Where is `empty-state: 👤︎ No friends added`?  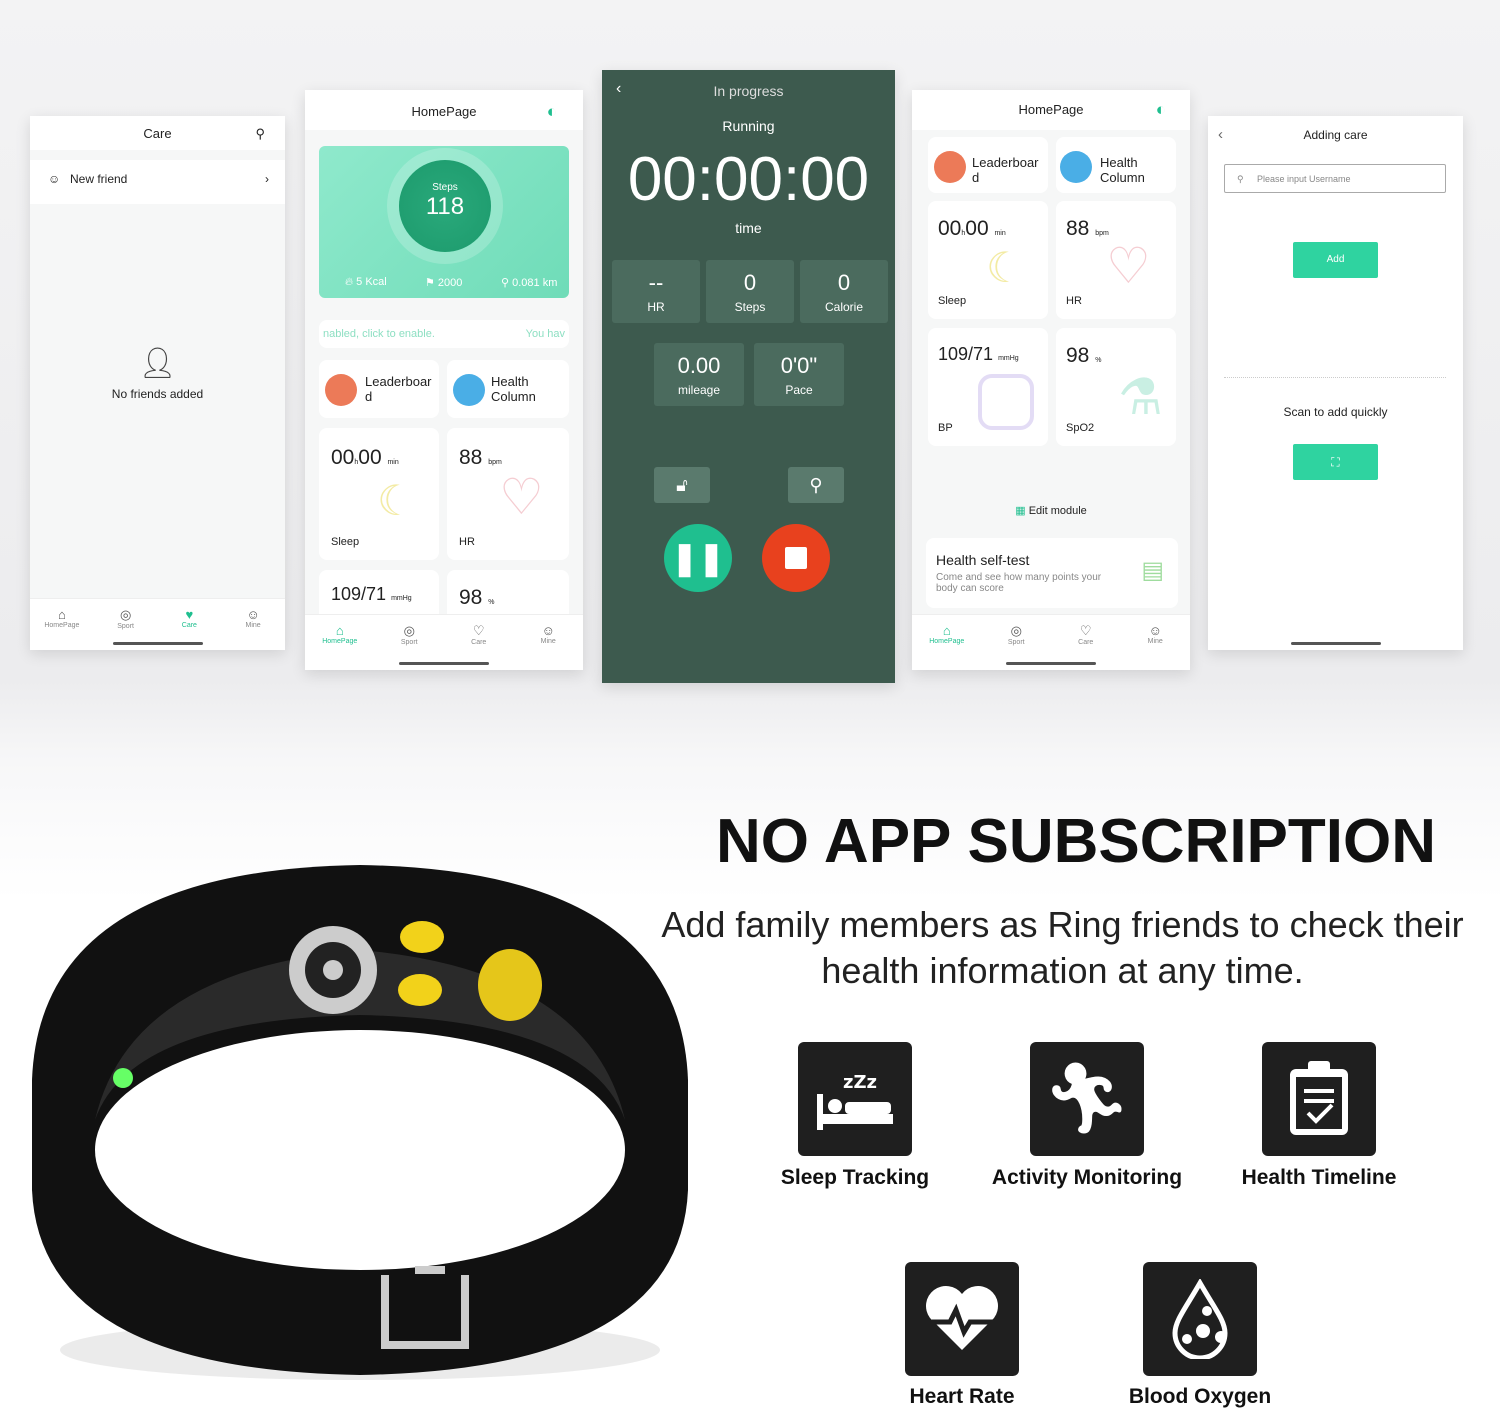 empty-state: 👤︎ No friends added is located at coordinates (157, 373).